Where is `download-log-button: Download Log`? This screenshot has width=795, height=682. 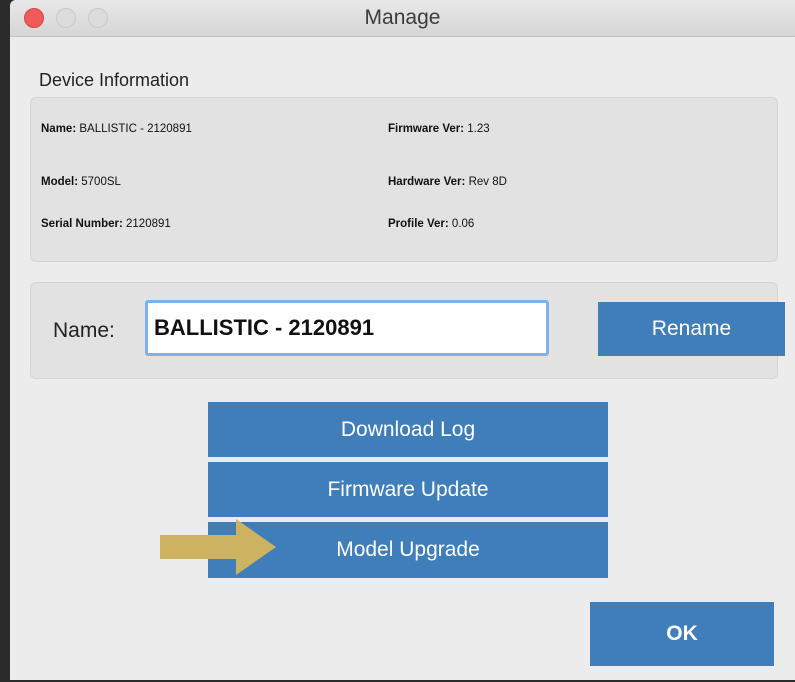 download-log-button: Download Log is located at coordinates (408, 429).